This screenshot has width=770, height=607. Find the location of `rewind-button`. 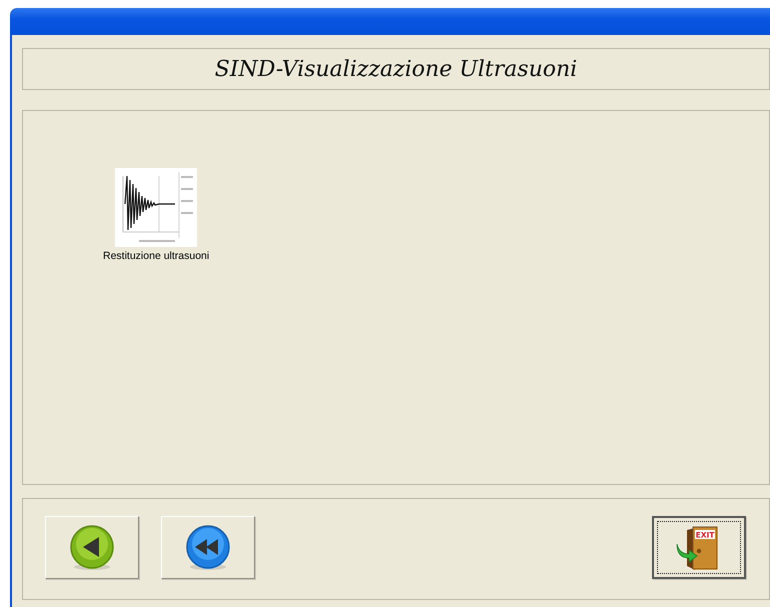

rewind-button is located at coordinates (208, 547).